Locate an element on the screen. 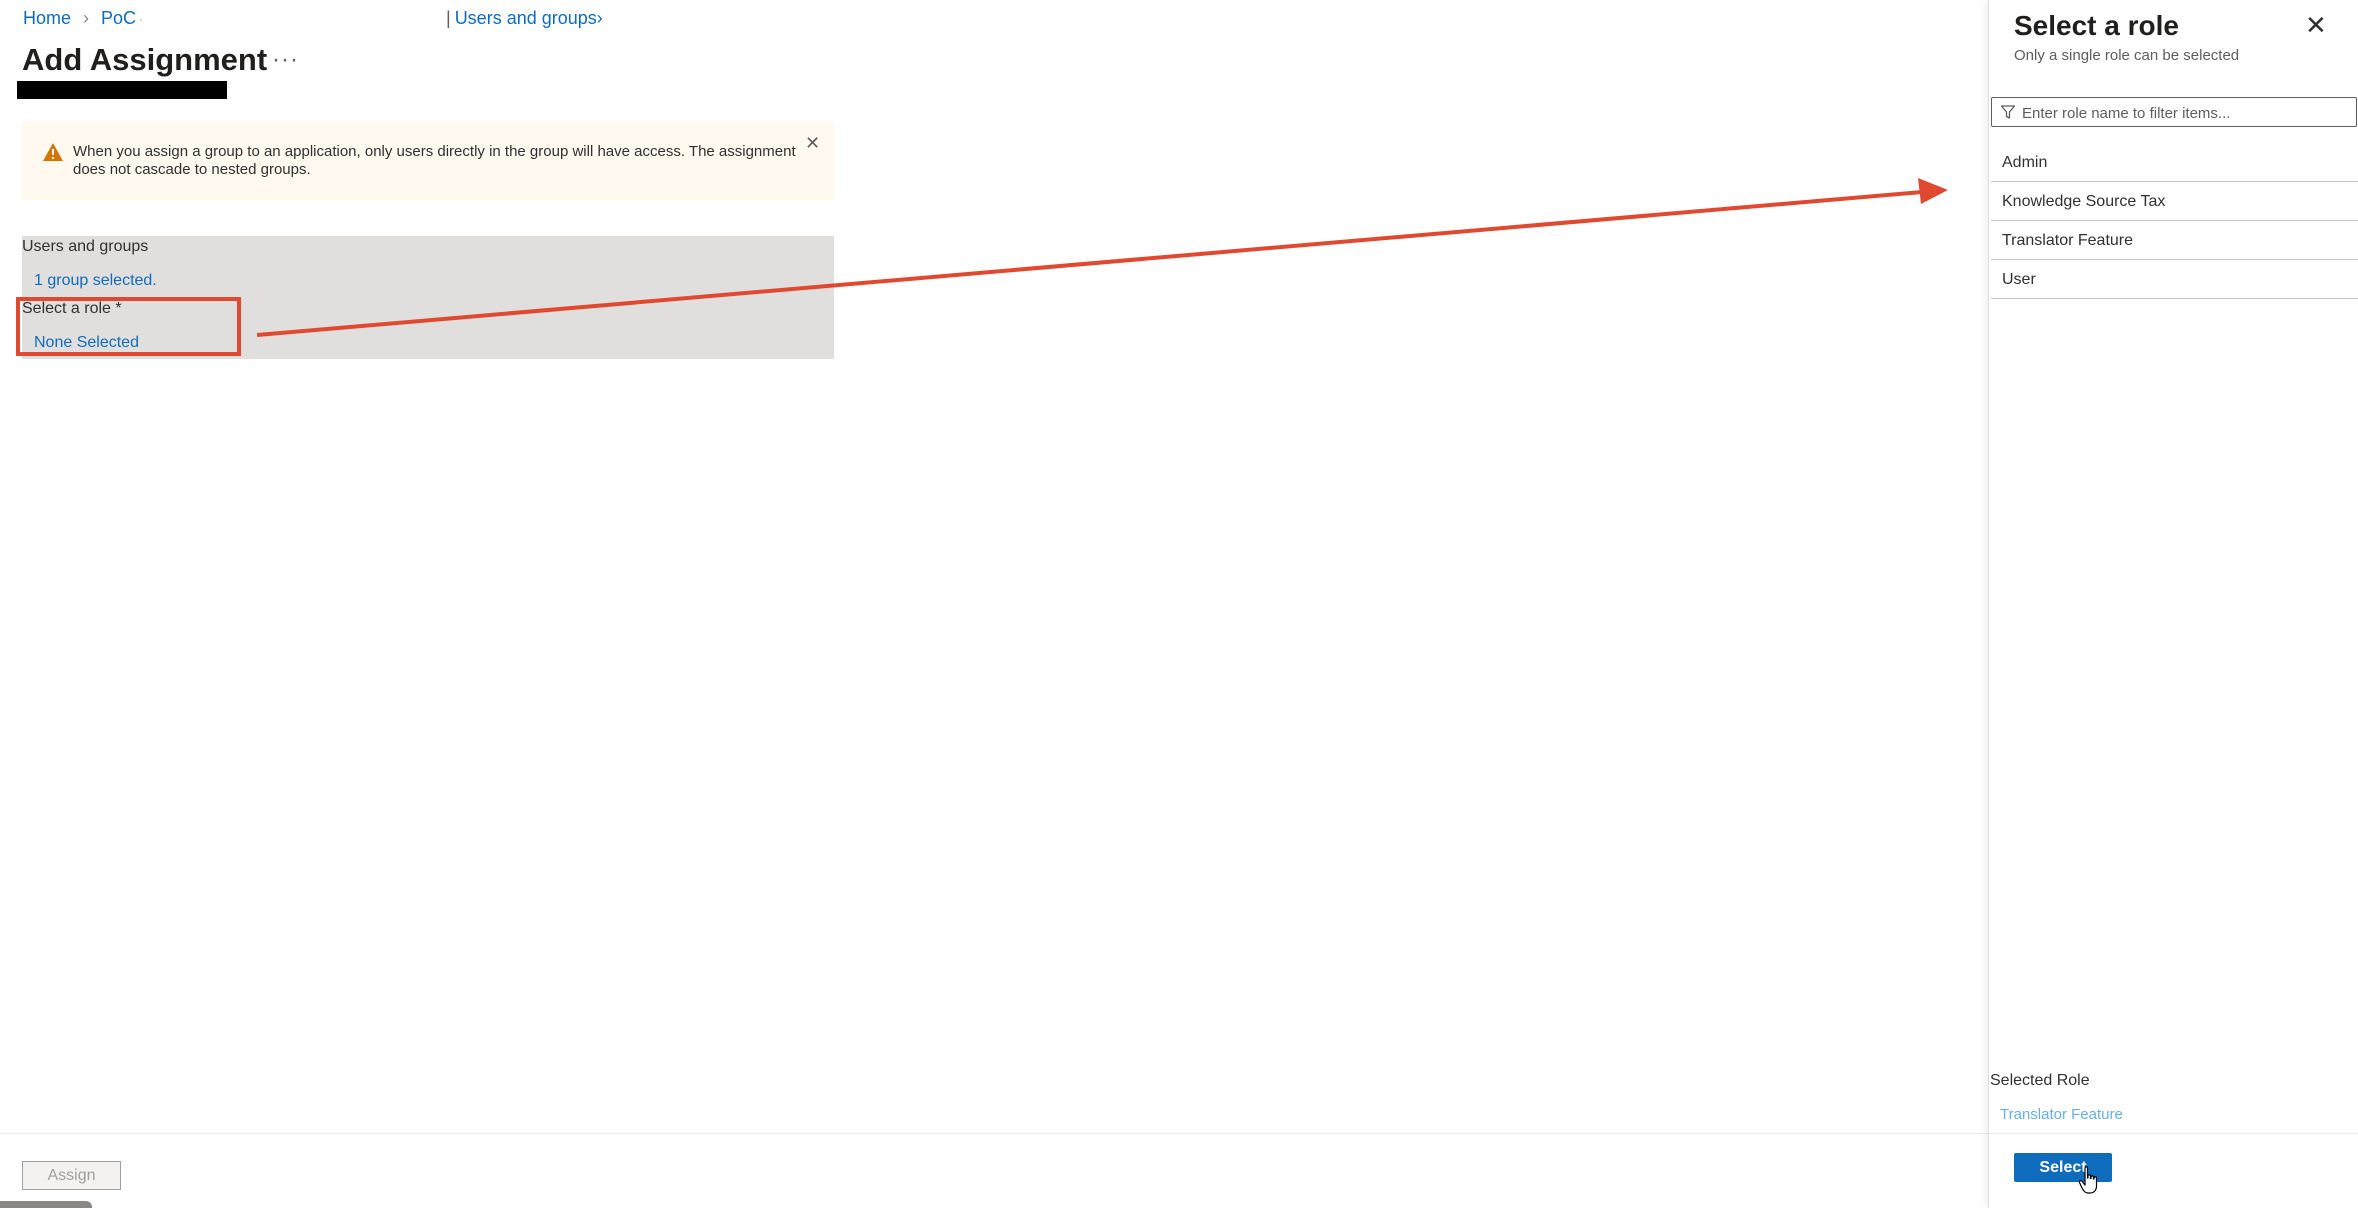 The image size is (2358, 1208). selected-role-label: Selected Role is located at coordinates (2040, 1080).